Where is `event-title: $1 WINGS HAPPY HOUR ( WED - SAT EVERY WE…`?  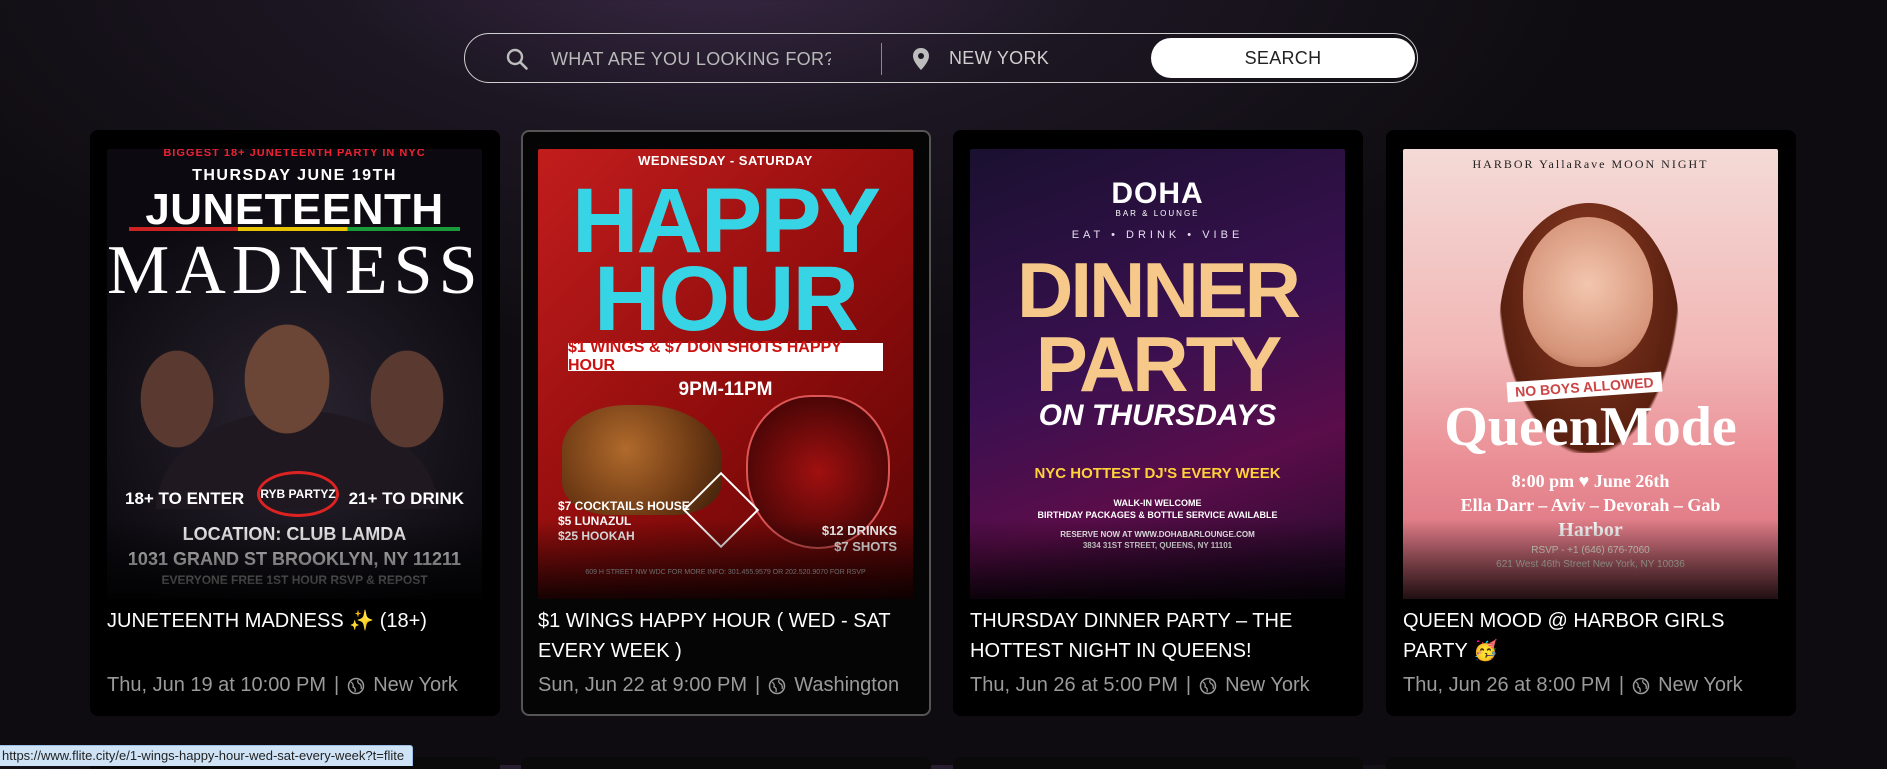 event-title: $1 WINGS HAPPY HOUR ( WED - SAT EVERY WE… is located at coordinates (728, 636).